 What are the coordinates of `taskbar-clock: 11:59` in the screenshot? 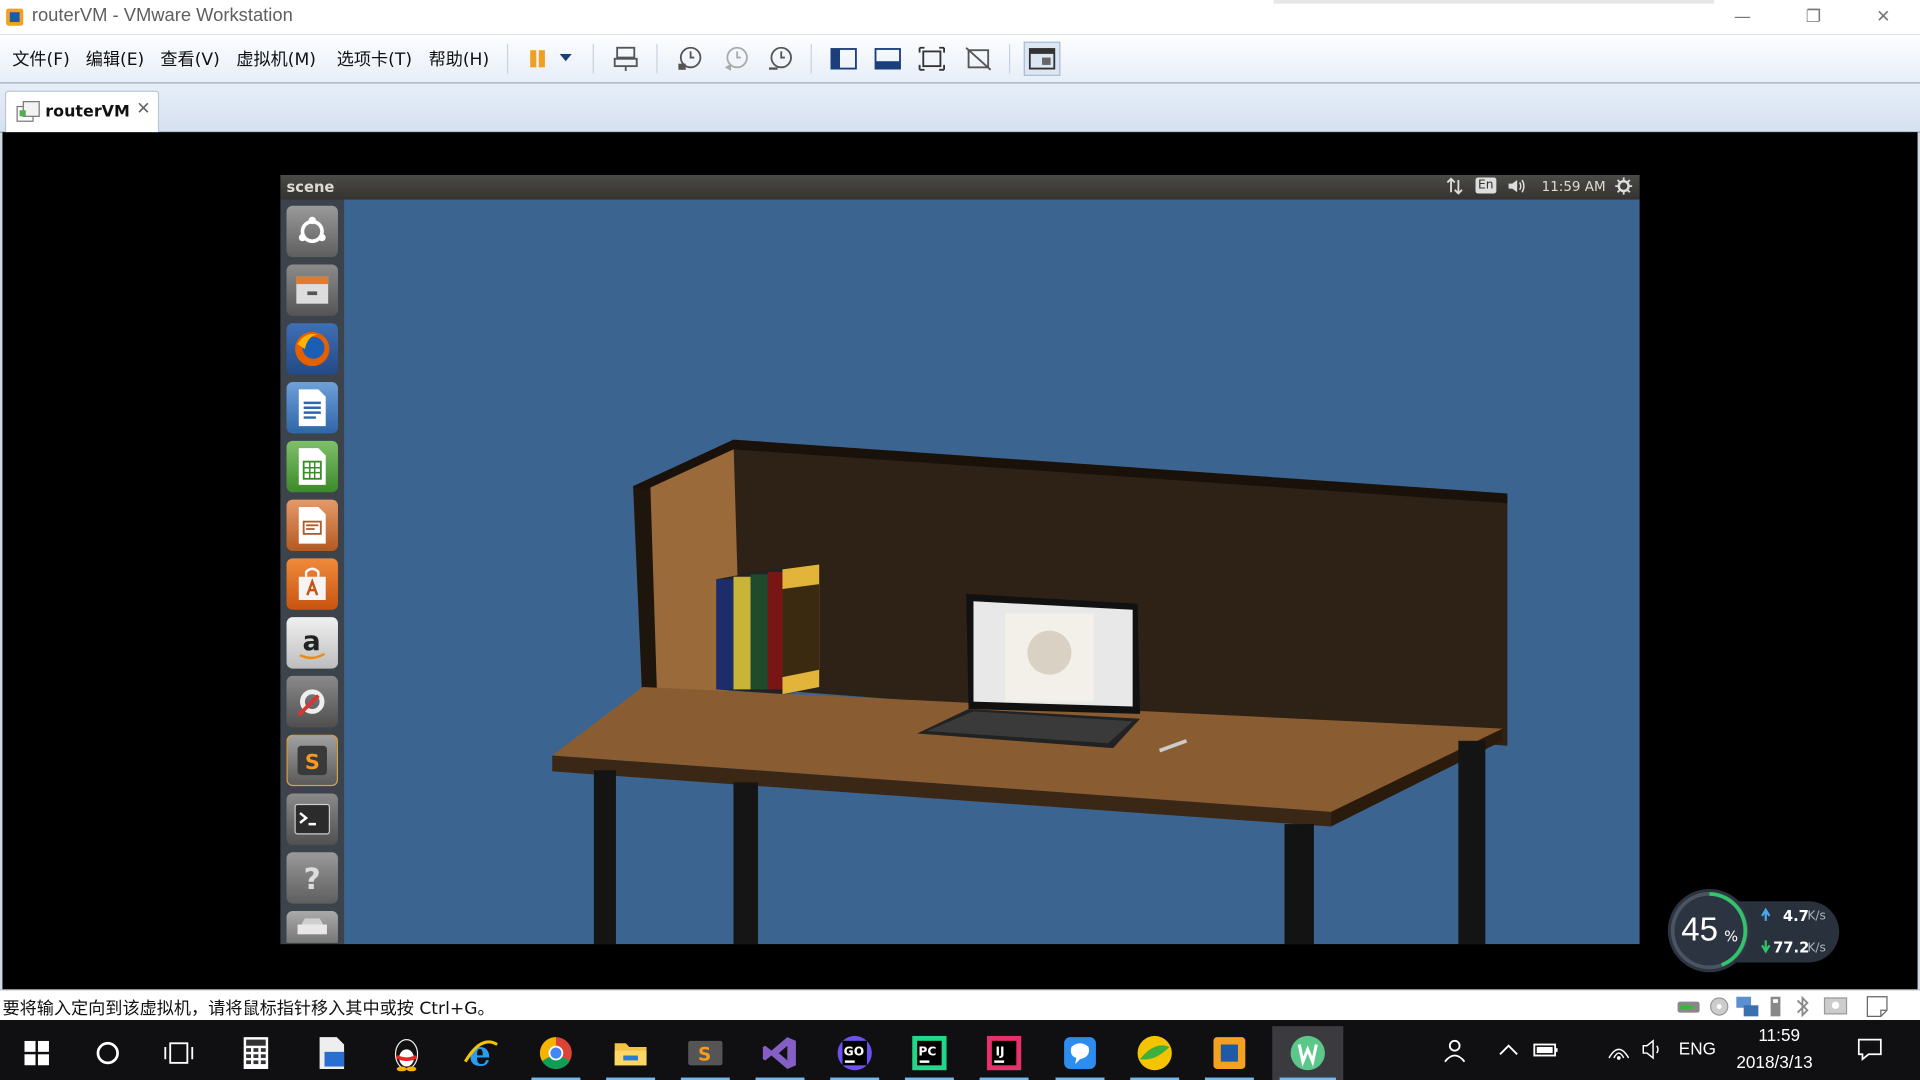 It's located at (1779, 1035).